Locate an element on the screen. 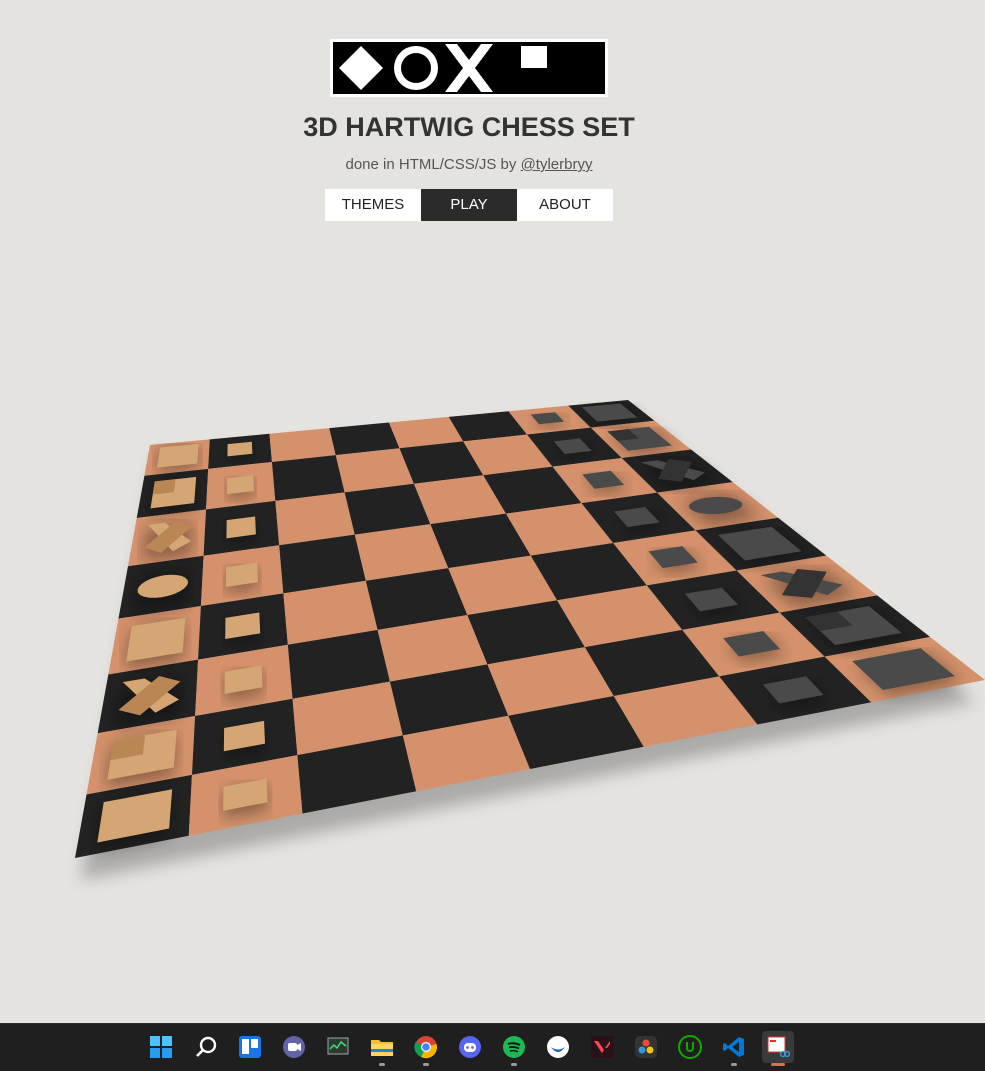 The height and width of the screenshot is (1071, 985). chrome-icon is located at coordinates (426, 1048).